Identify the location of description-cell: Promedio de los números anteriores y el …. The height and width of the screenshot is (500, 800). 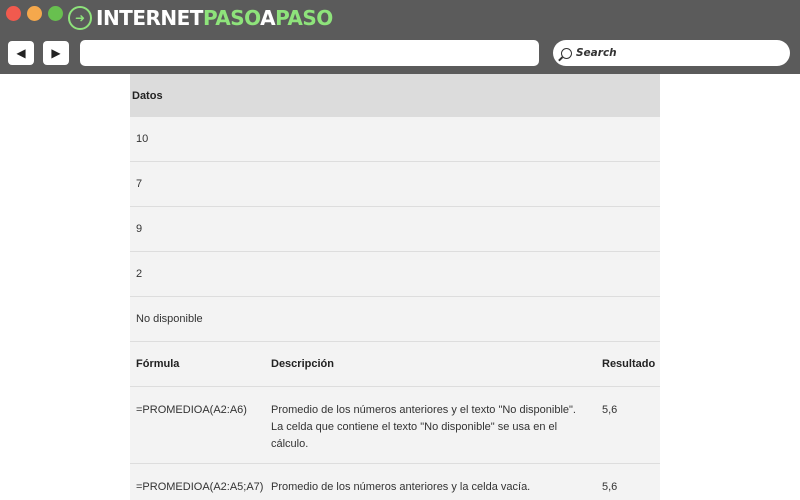
(423, 427).